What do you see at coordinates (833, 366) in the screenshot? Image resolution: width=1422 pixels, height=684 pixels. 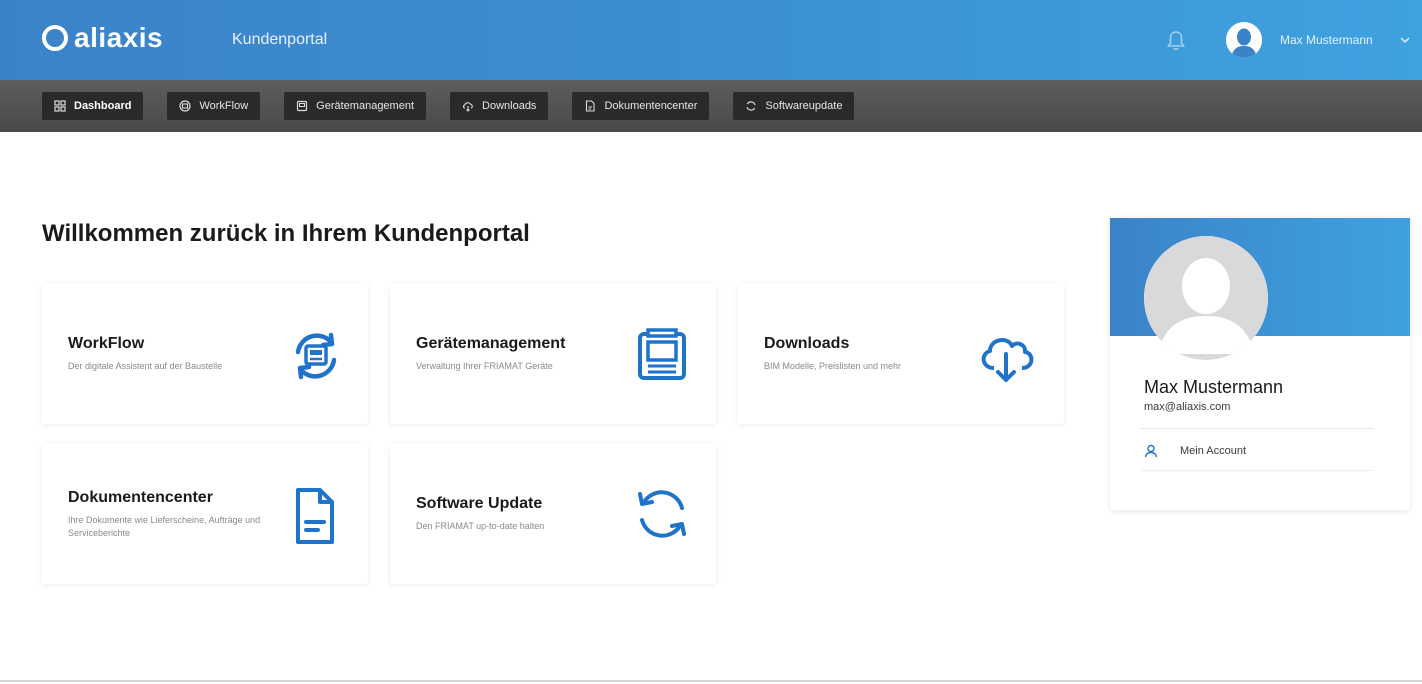 I see `card-description: BIM Modelle, Preislisten und mehr` at bounding box center [833, 366].